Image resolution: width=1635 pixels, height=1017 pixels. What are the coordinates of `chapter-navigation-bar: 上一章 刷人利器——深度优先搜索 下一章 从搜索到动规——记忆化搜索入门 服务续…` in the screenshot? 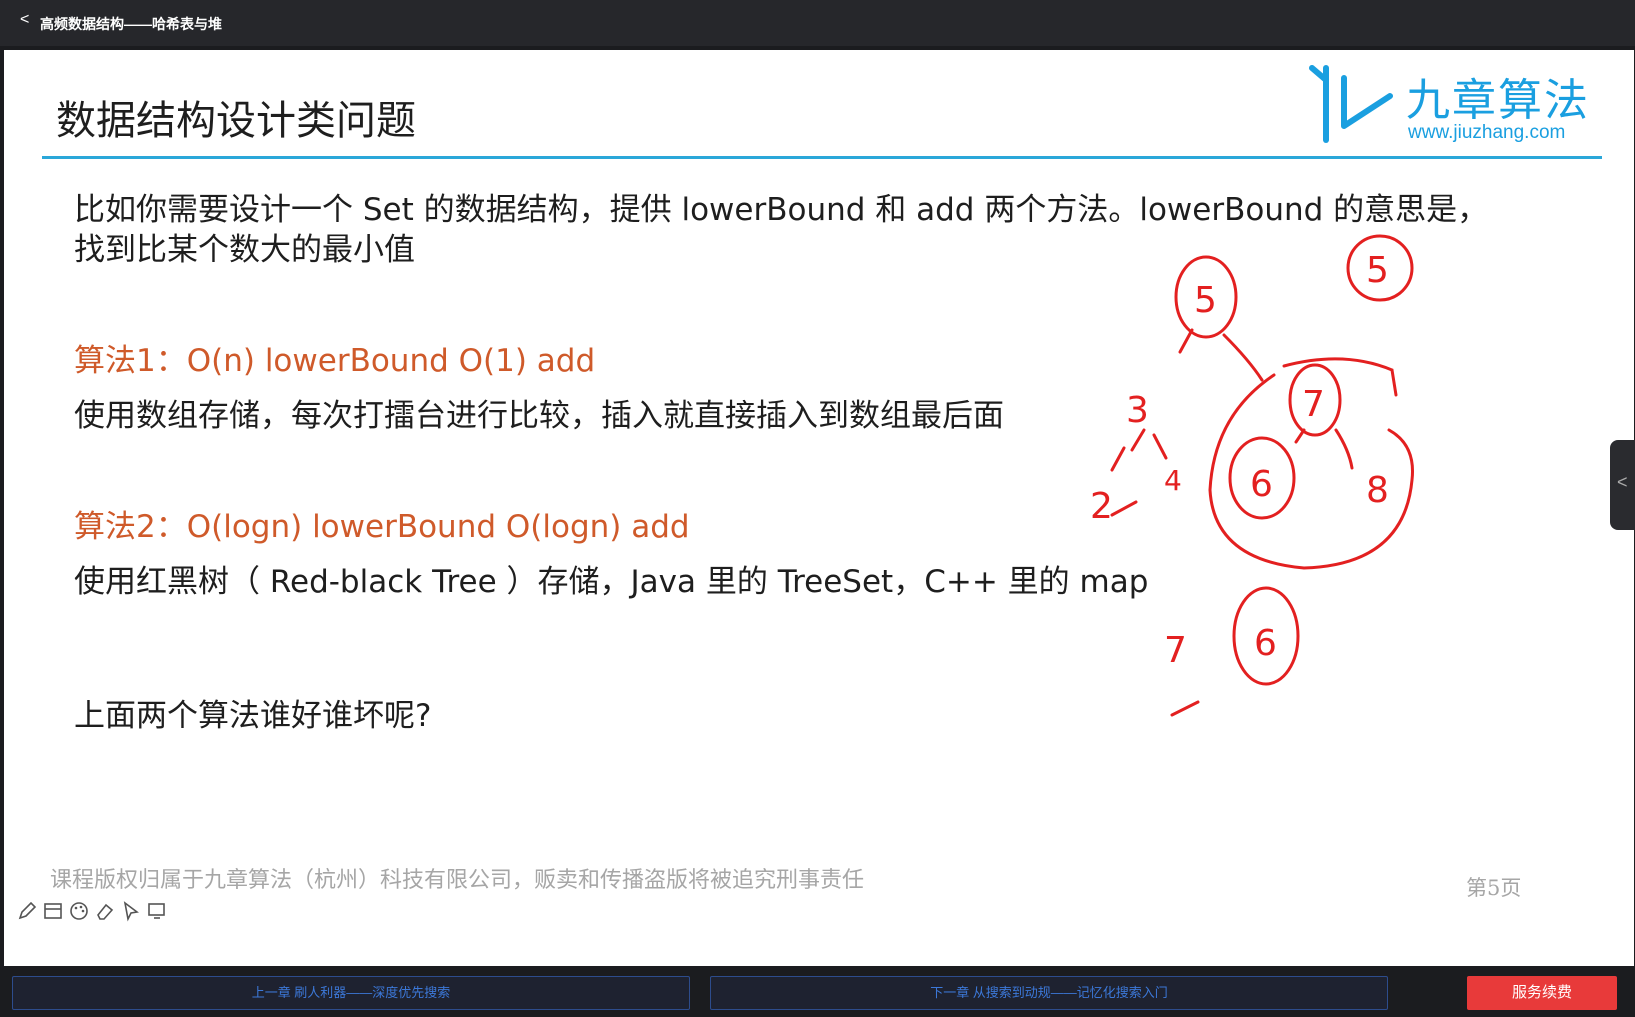 It's located at (817, 993).